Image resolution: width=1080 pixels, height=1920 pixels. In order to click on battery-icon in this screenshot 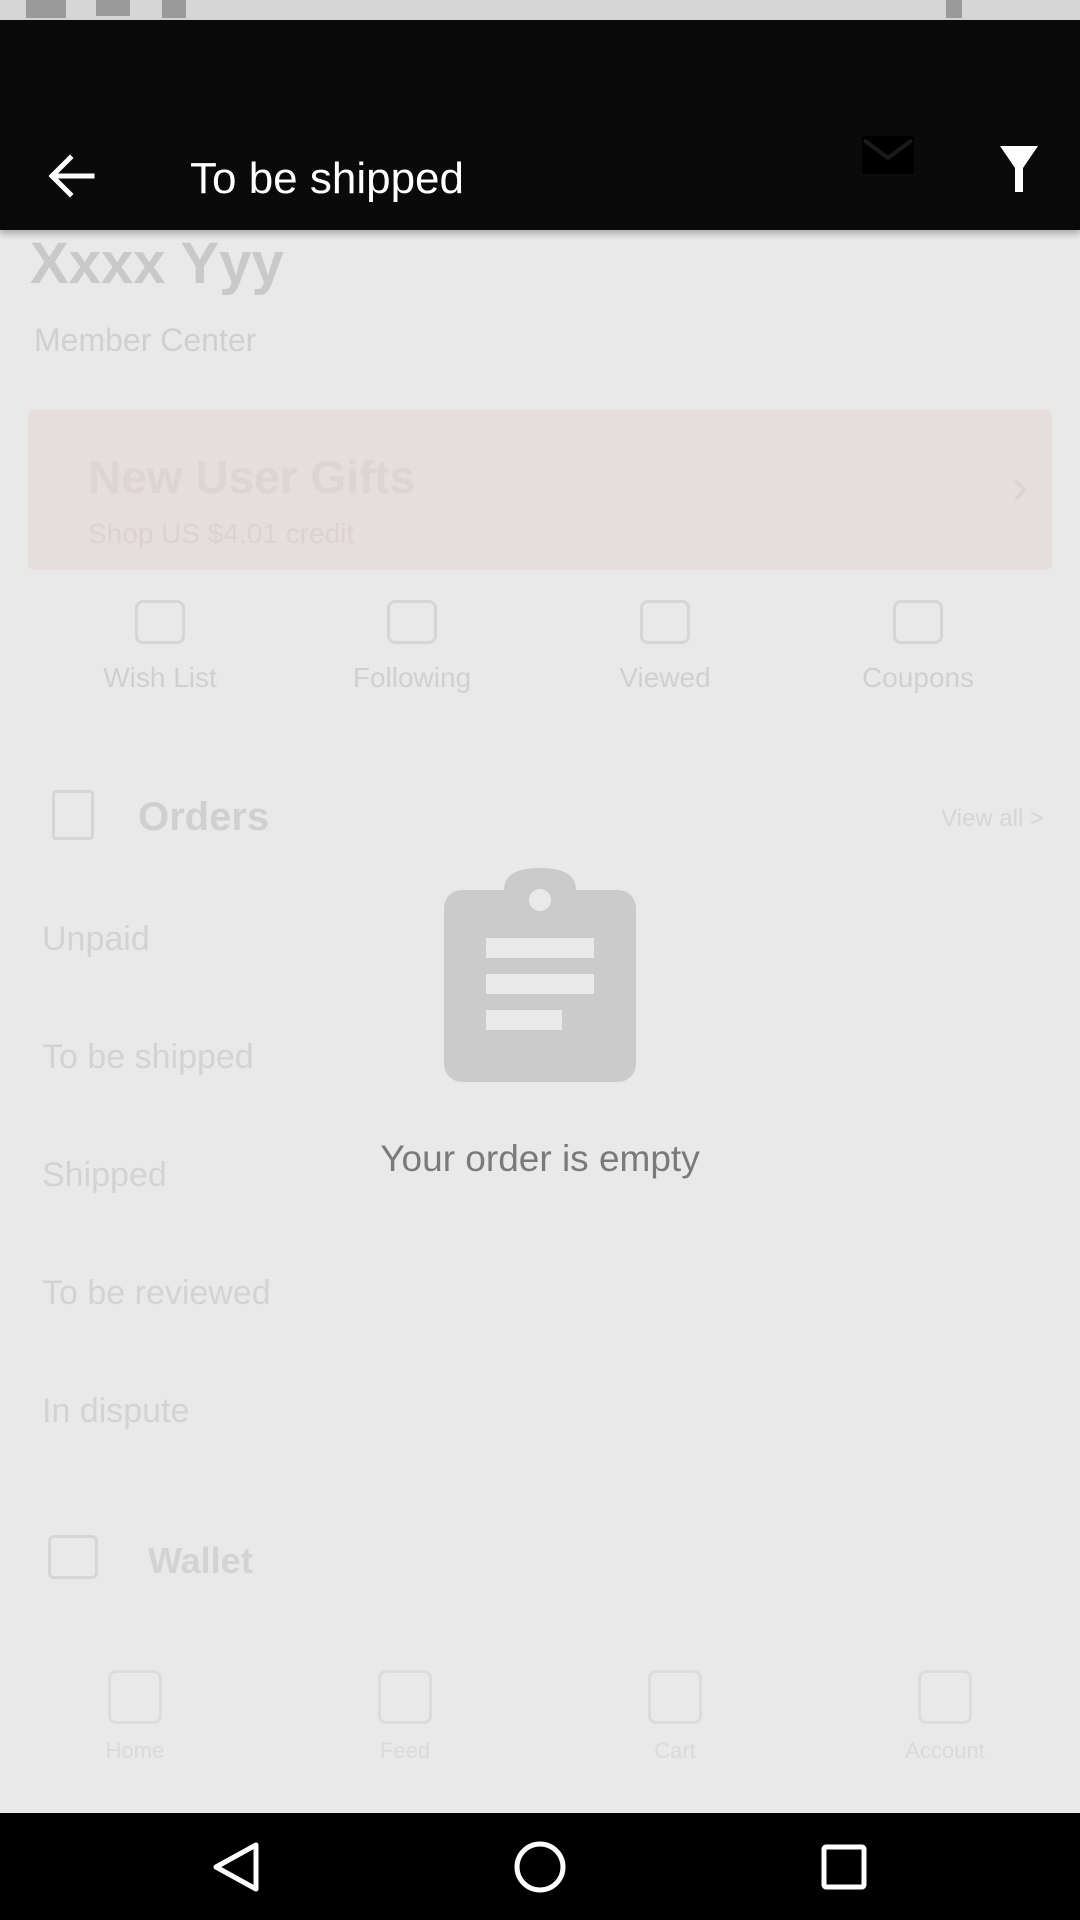, I will do `click(954, 9)`.